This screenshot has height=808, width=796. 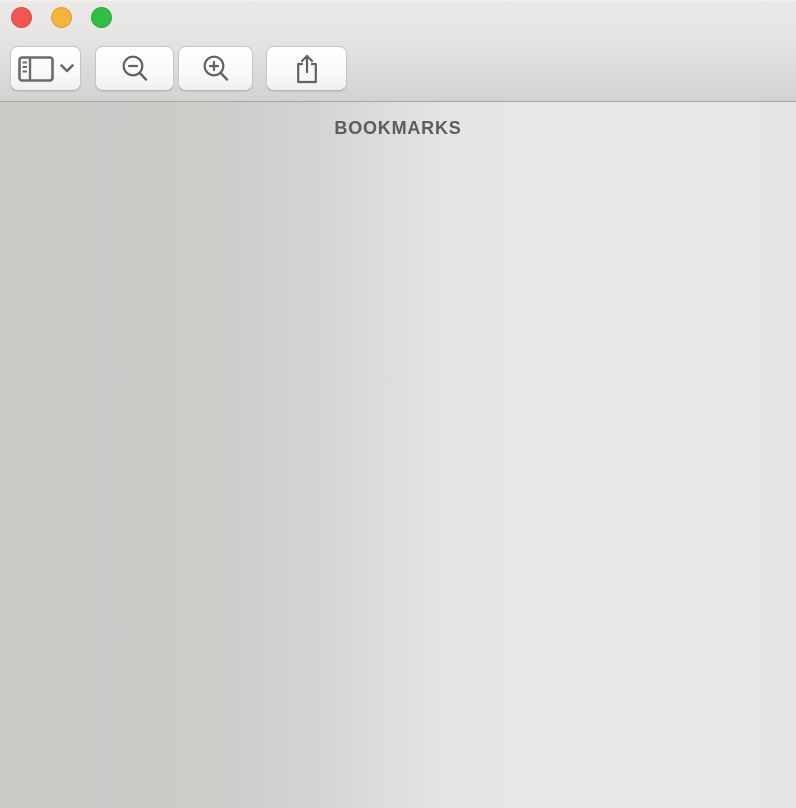 I want to click on toolbar, so click(x=398, y=50).